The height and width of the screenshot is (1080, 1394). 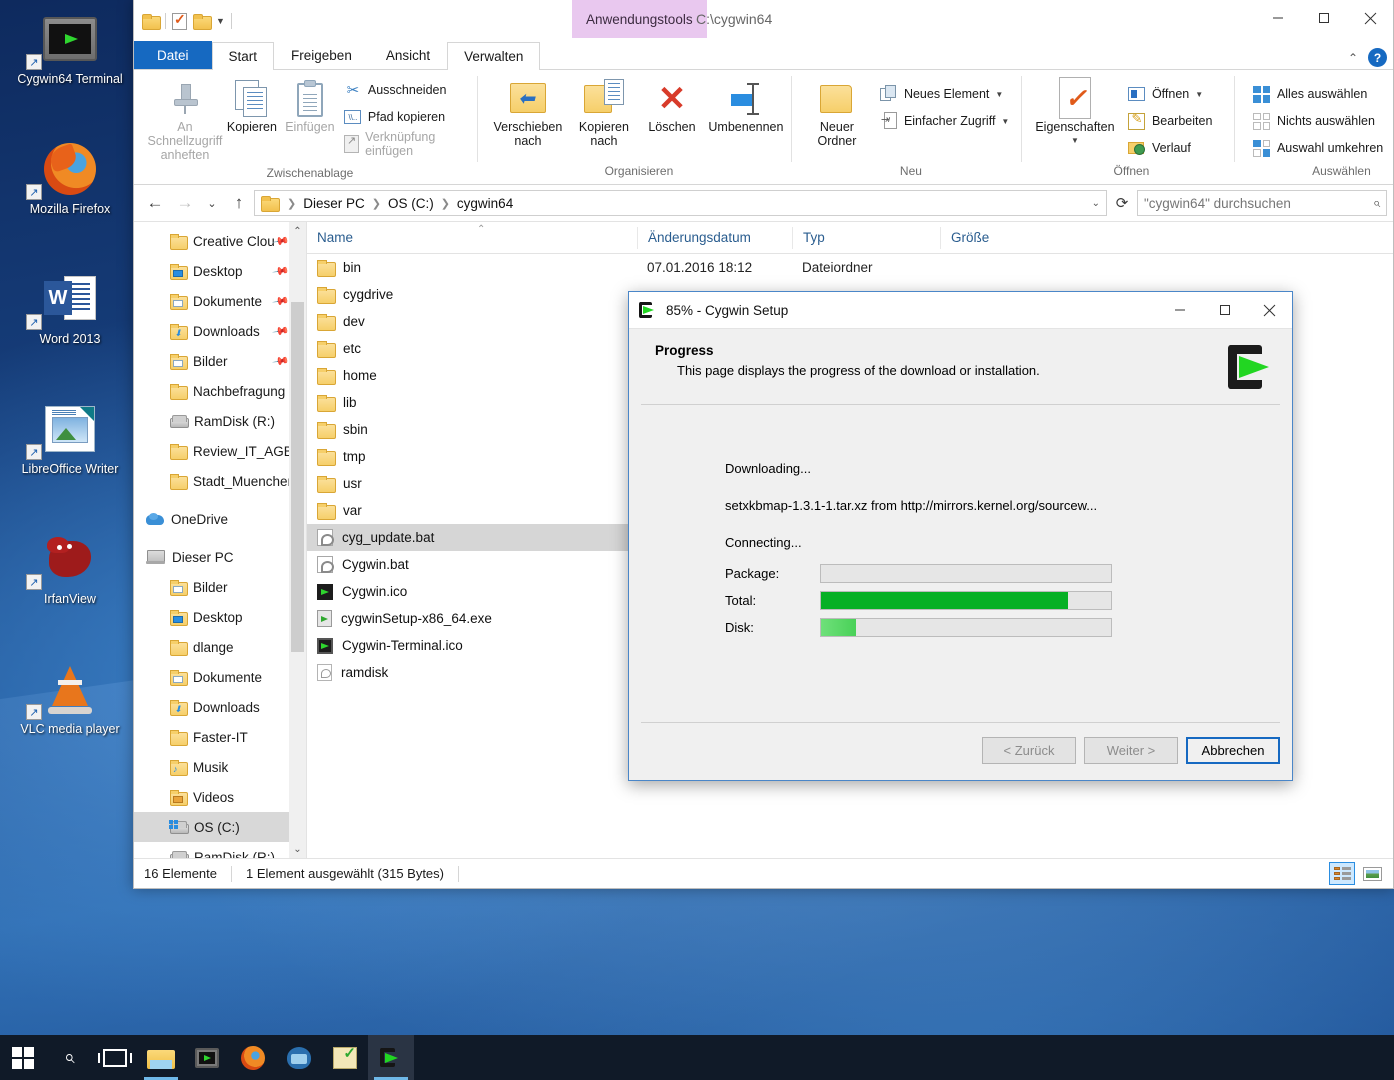 What do you see at coordinates (528, 113) in the screenshot?
I see `move-to-button: ⬅ Verschieben nach` at bounding box center [528, 113].